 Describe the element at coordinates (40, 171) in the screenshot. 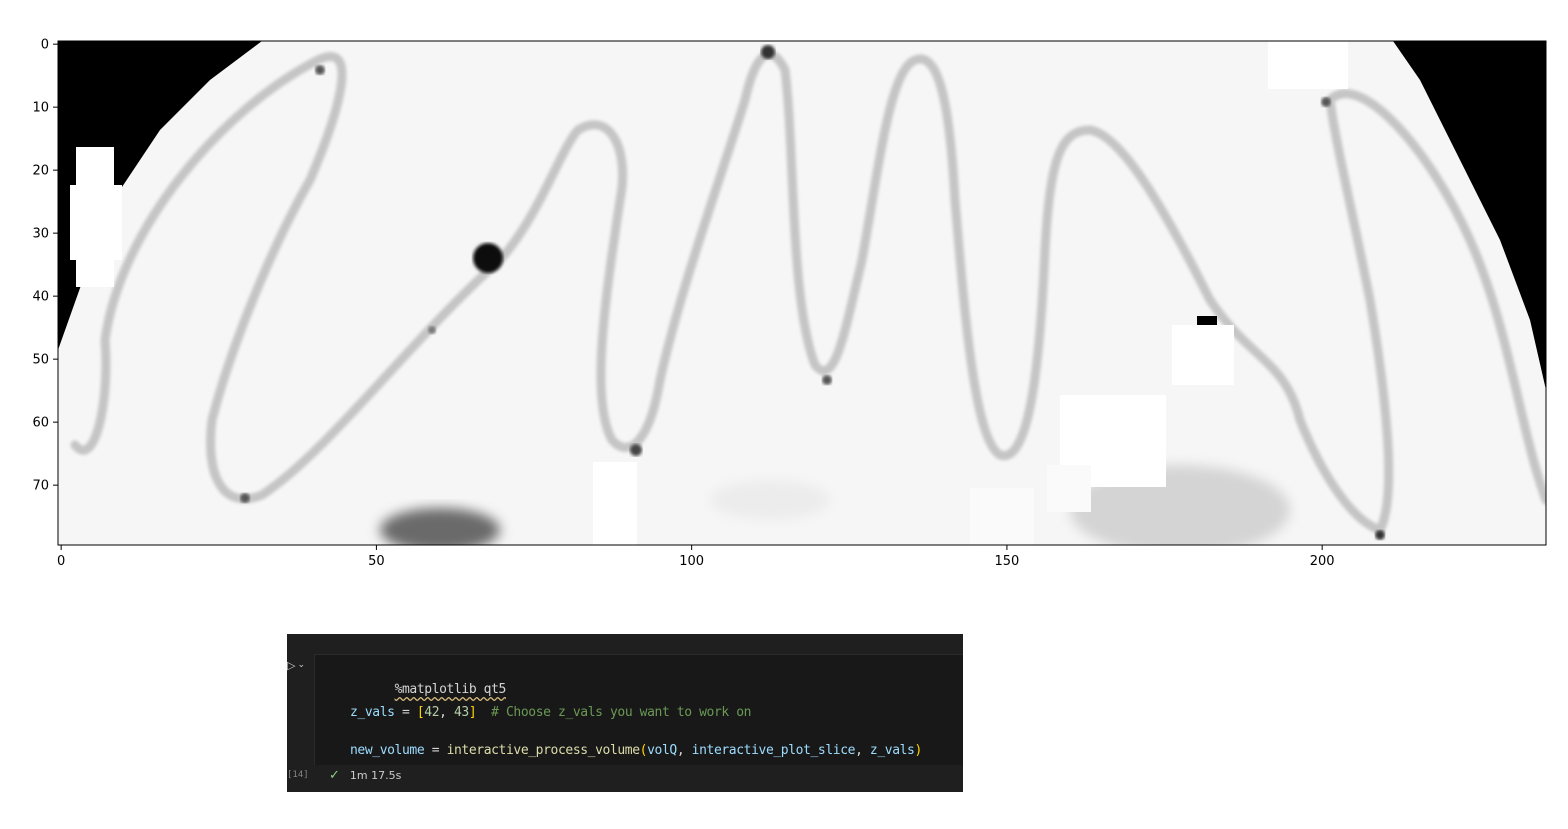

I see `y-tick-label: 20` at that location.